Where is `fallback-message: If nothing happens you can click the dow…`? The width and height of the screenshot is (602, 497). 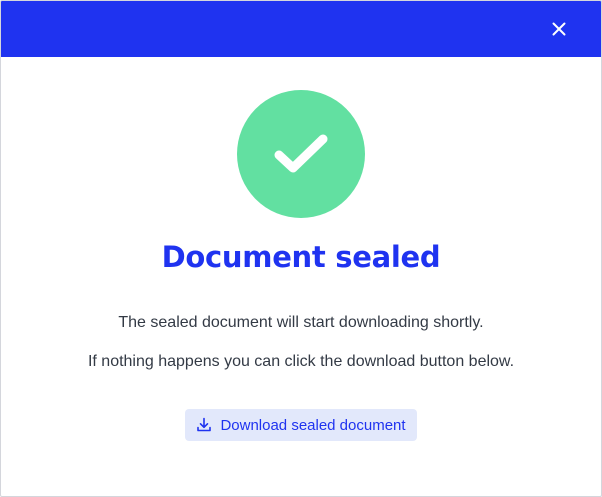 fallback-message: If nothing happens you can click the dow… is located at coordinates (301, 361).